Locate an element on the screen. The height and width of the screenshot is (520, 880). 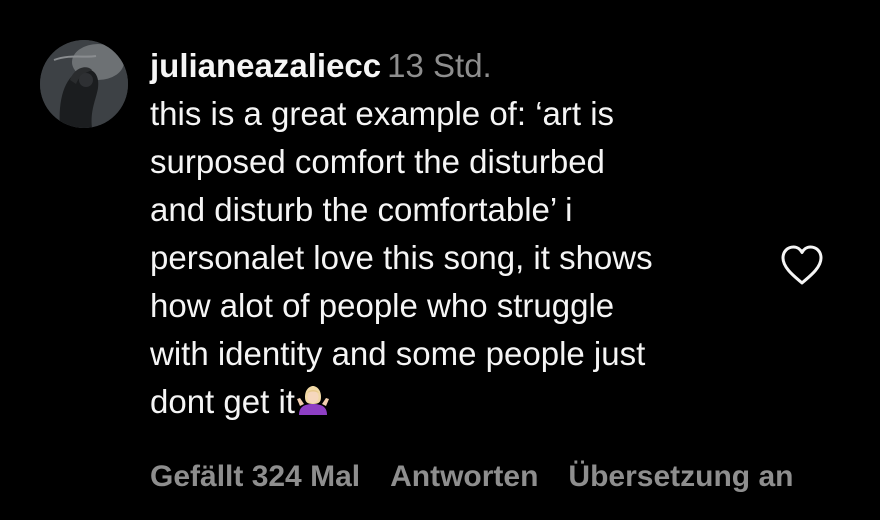
comment-text-line: how alot of people who struggle is located at coordinates (382, 305).